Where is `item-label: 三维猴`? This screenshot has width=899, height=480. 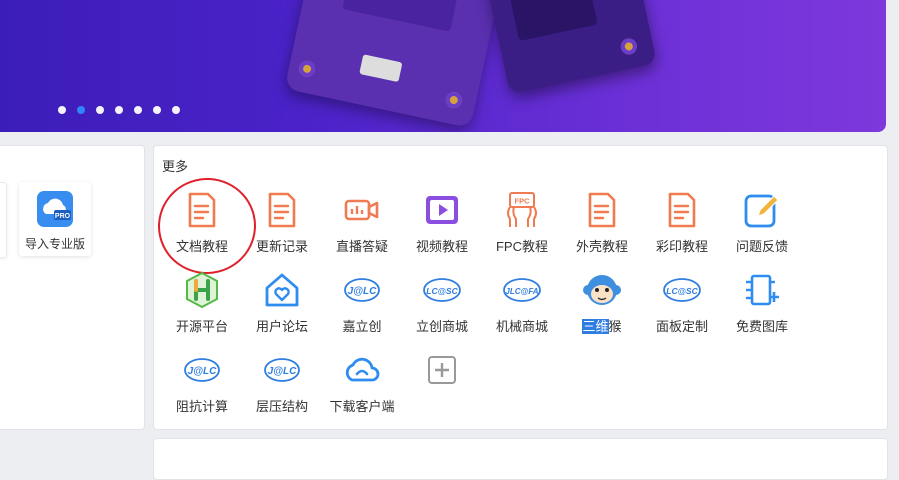 item-label: 三维猴 is located at coordinates (602, 325).